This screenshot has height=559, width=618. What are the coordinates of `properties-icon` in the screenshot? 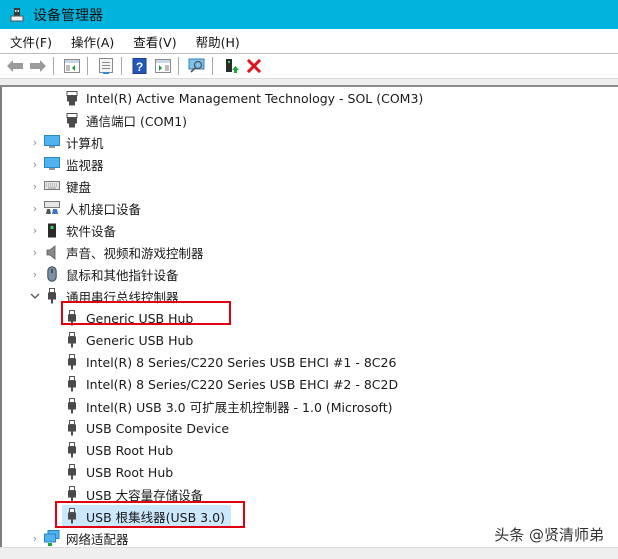 It's located at (106, 66).